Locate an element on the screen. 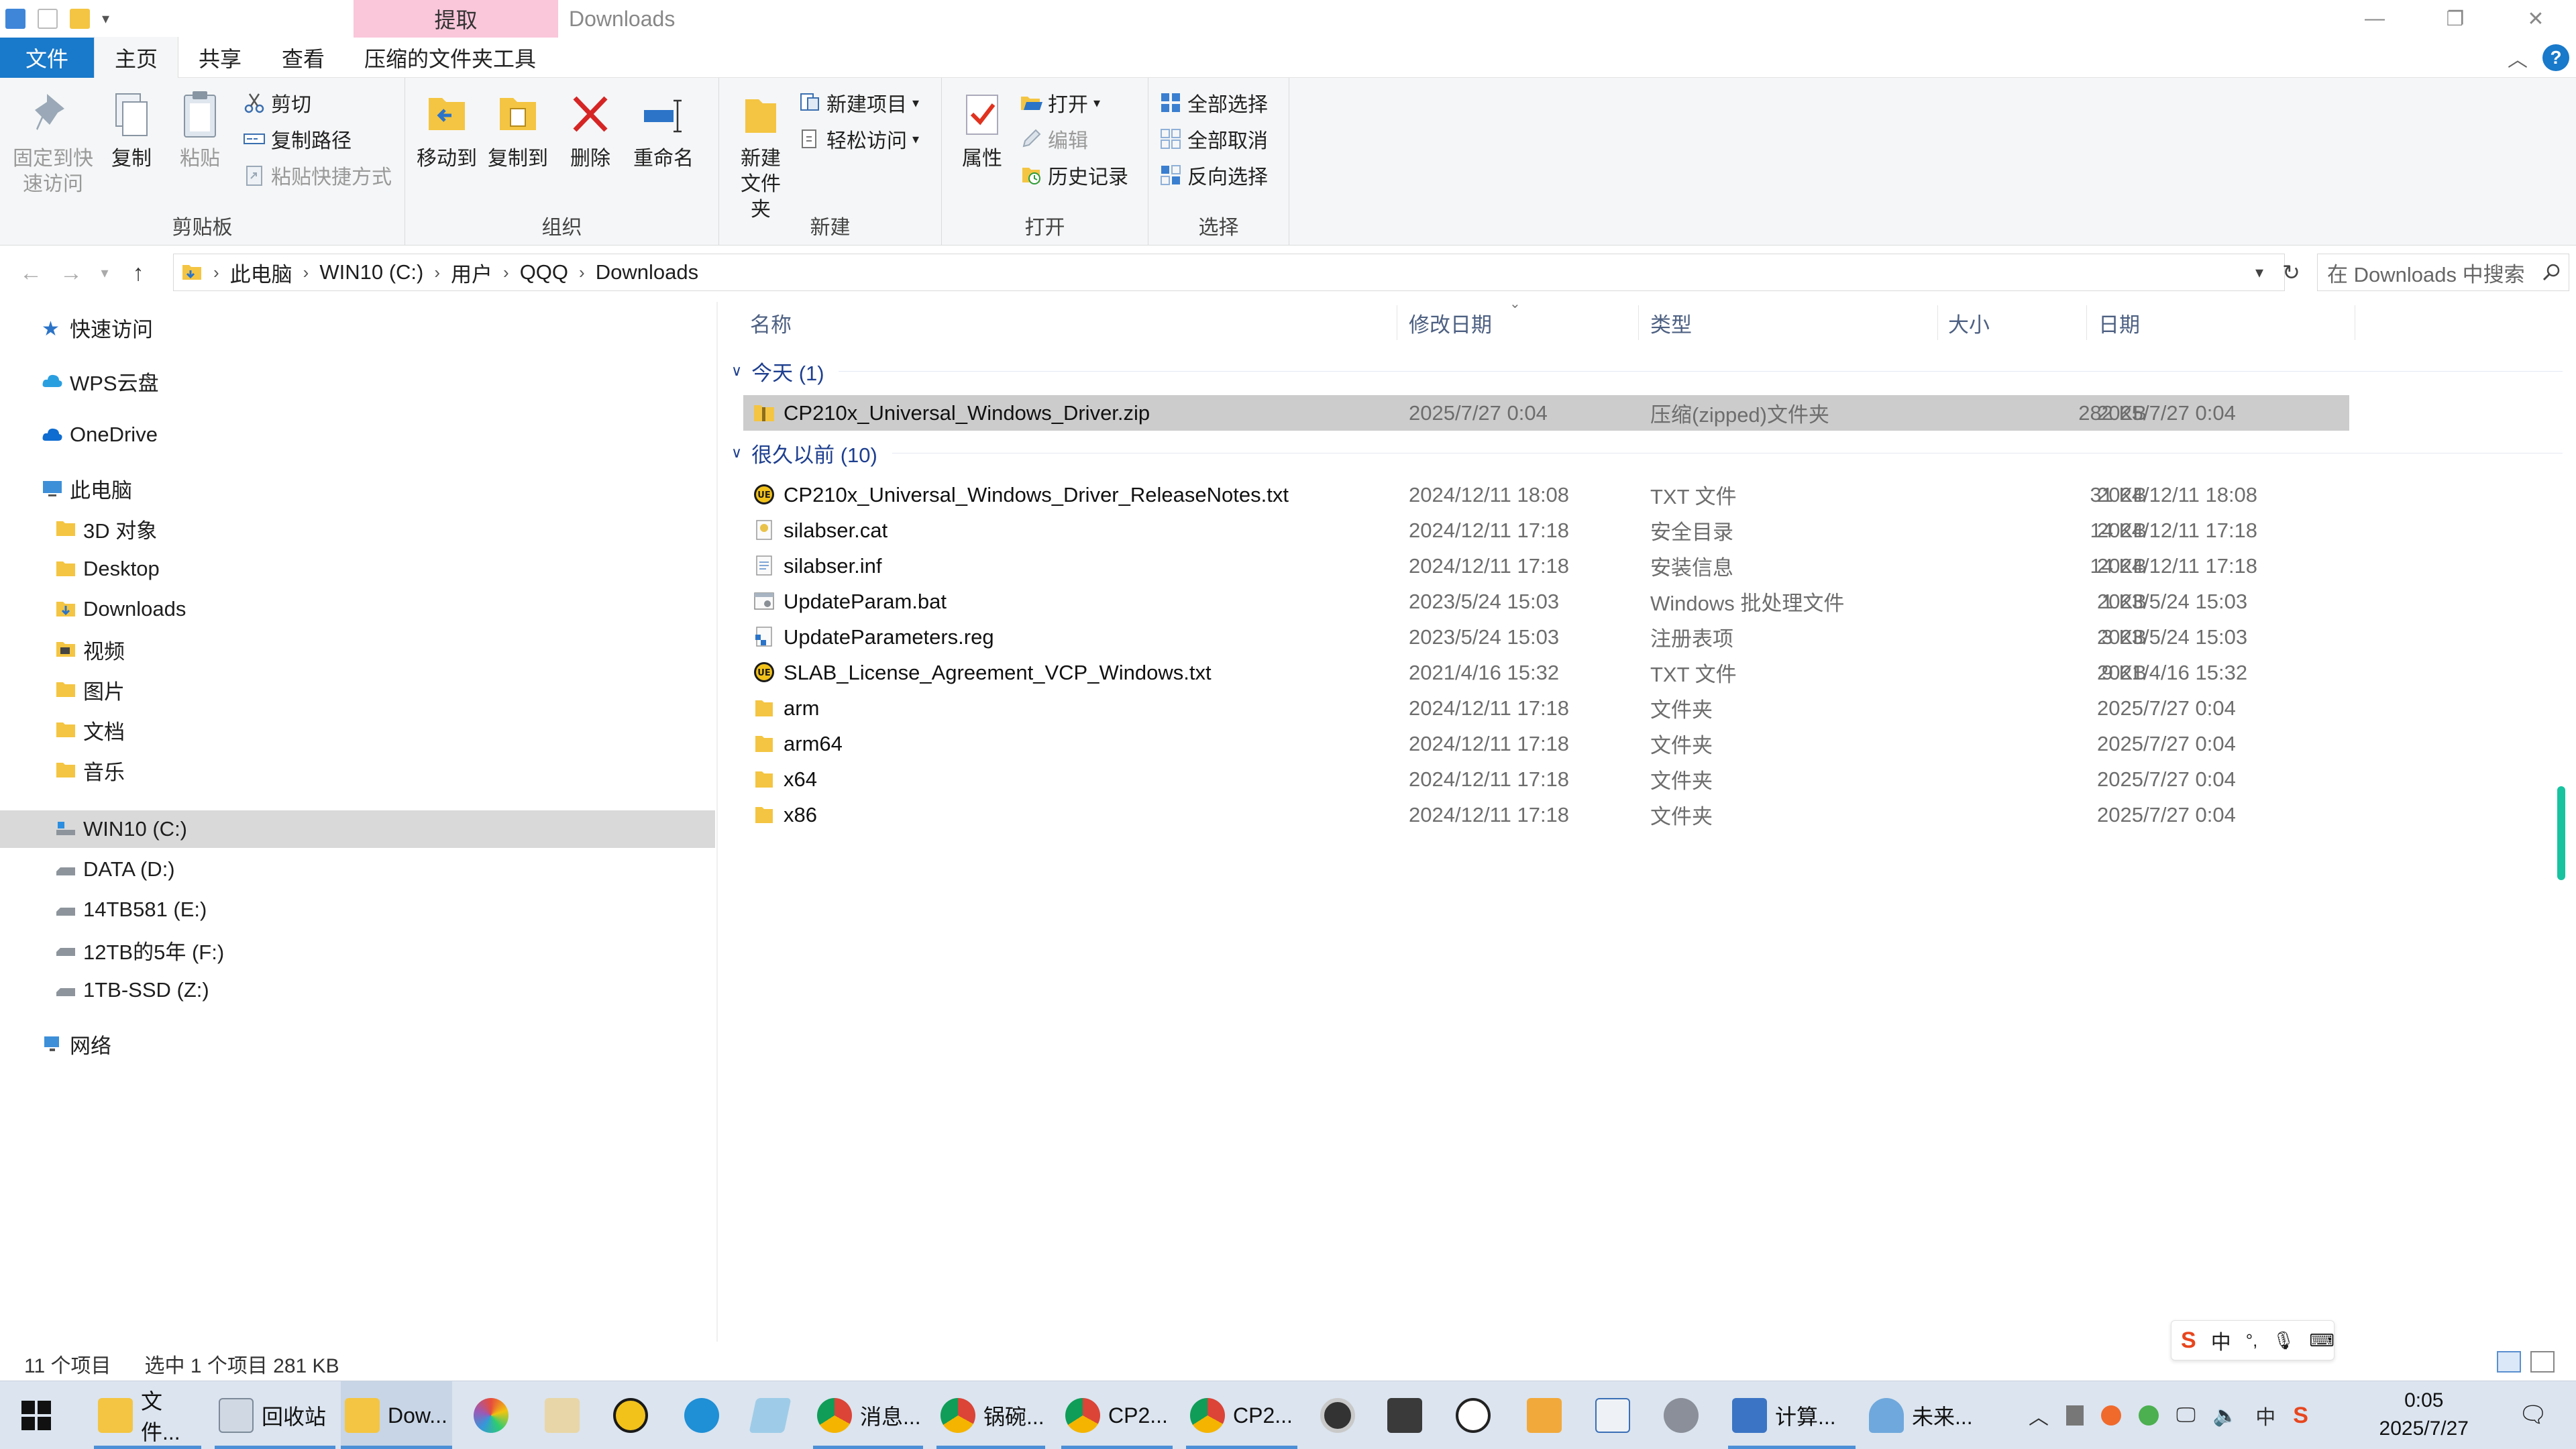 The image size is (2576, 1449). history-button: 历史记录 is located at coordinates (1074, 175).